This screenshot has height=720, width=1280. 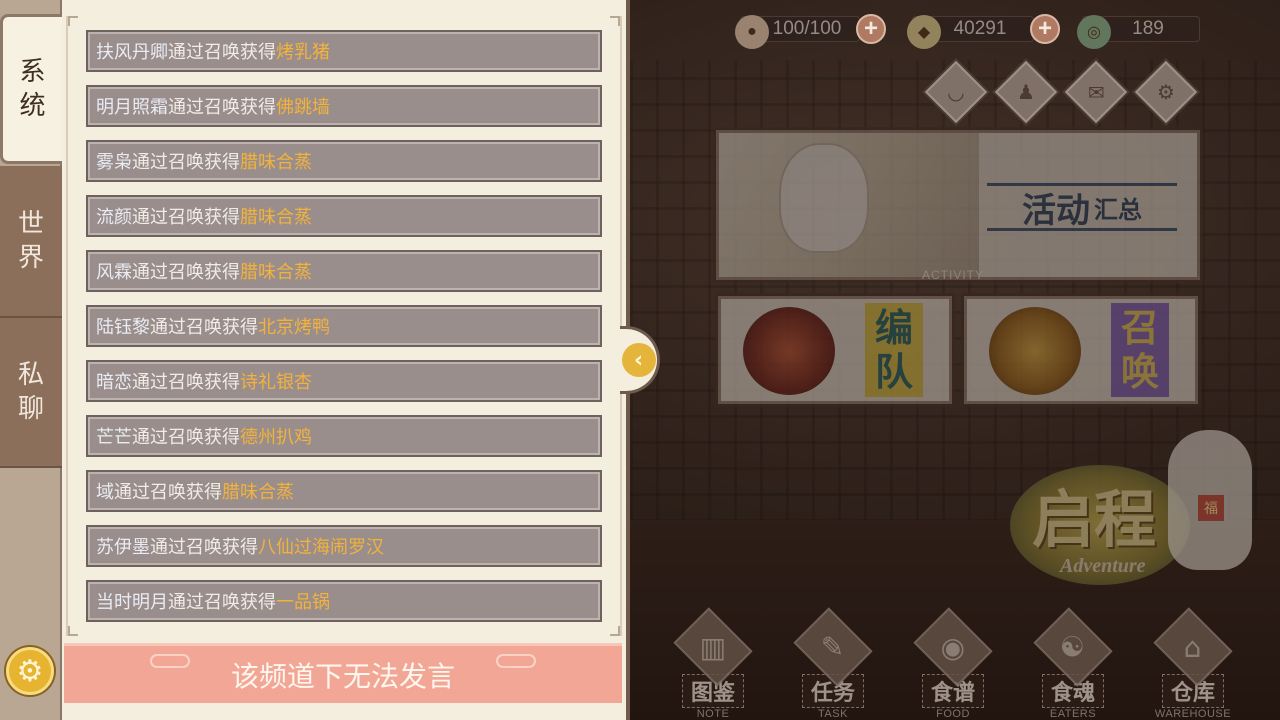 What do you see at coordinates (344, 381) in the screenshot?
I see `message-row: 暗恋 通过召唤获得 诗礼银杏` at bounding box center [344, 381].